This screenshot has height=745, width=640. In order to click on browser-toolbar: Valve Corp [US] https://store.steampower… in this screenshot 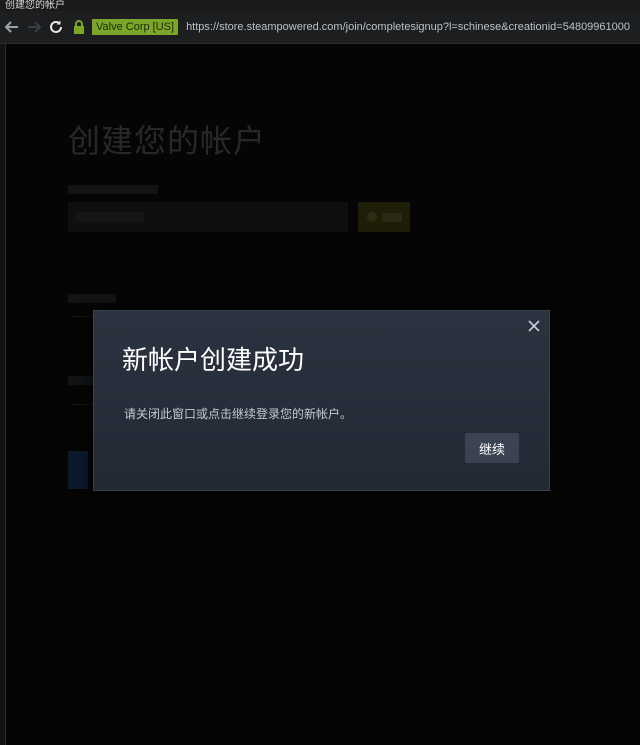, I will do `click(320, 27)`.